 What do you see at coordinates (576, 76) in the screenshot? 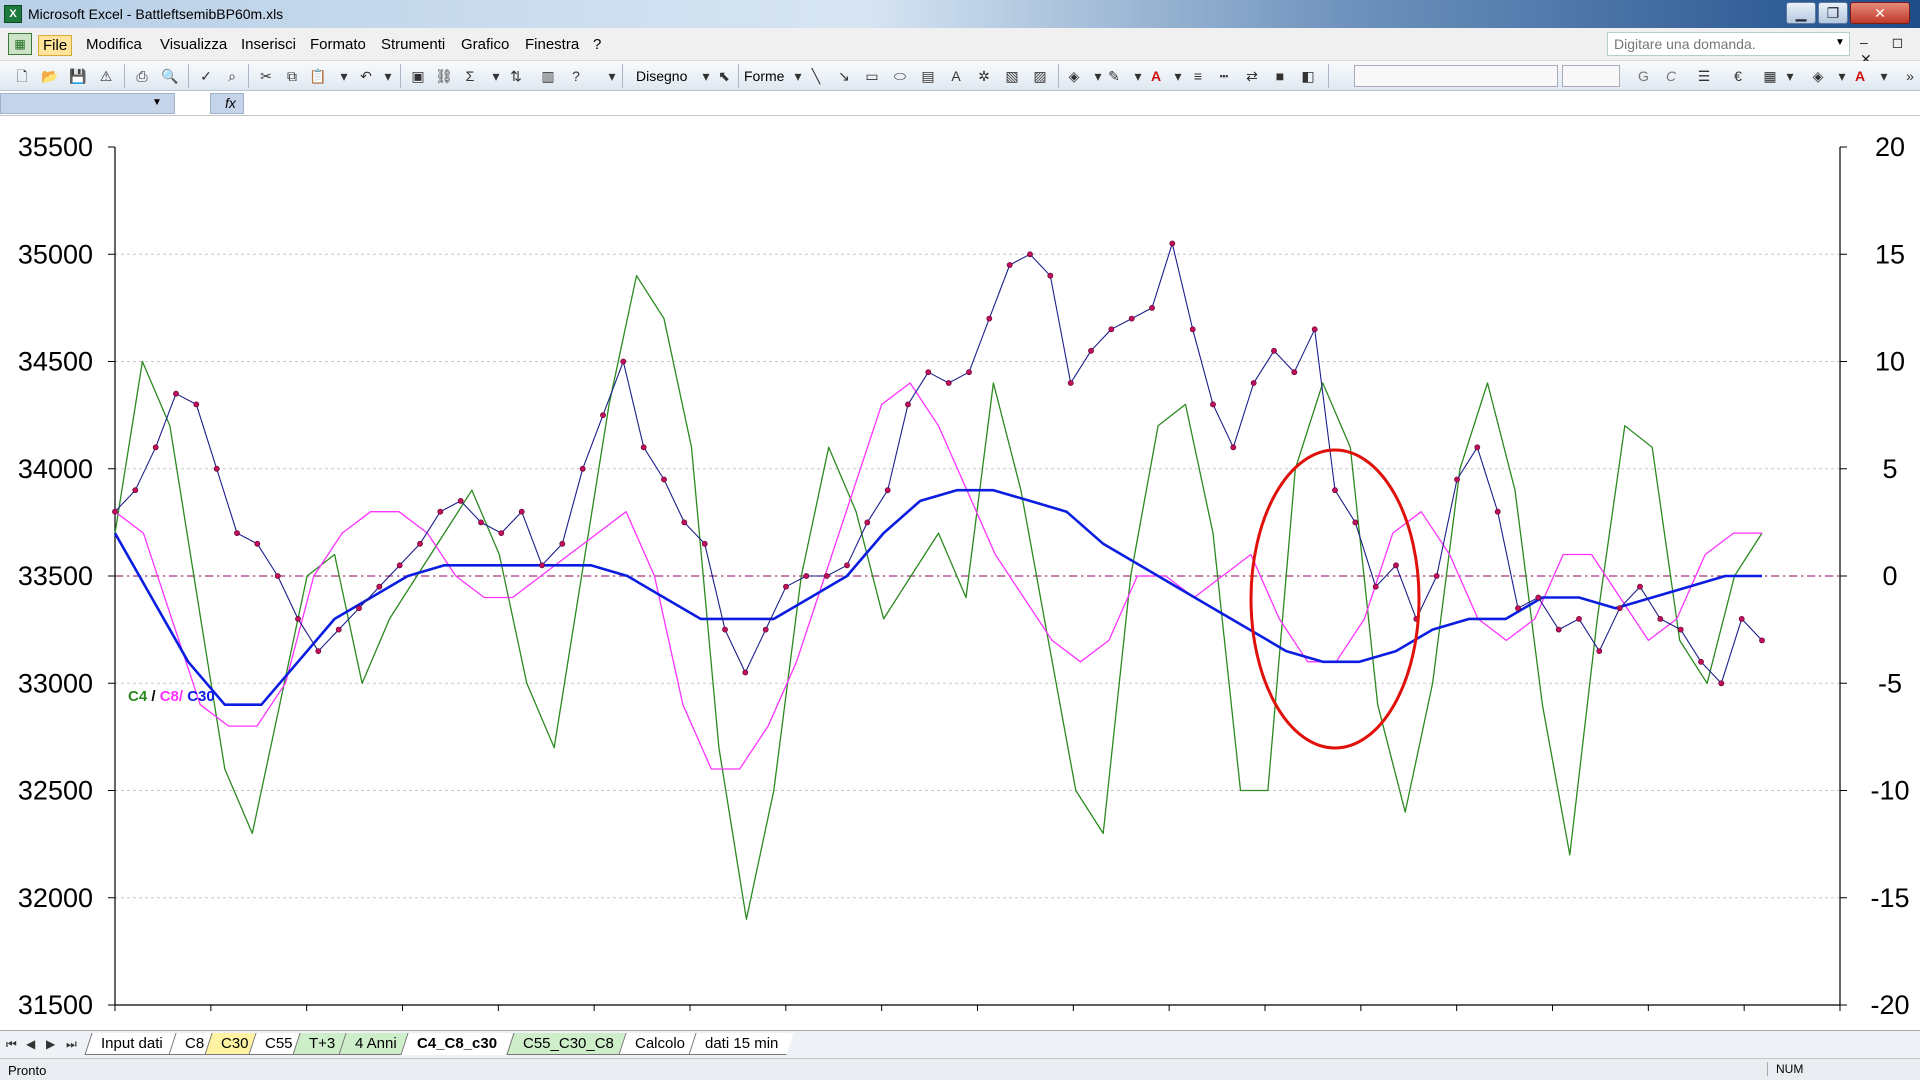
I see `help-icon: ?` at bounding box center [576, 76].